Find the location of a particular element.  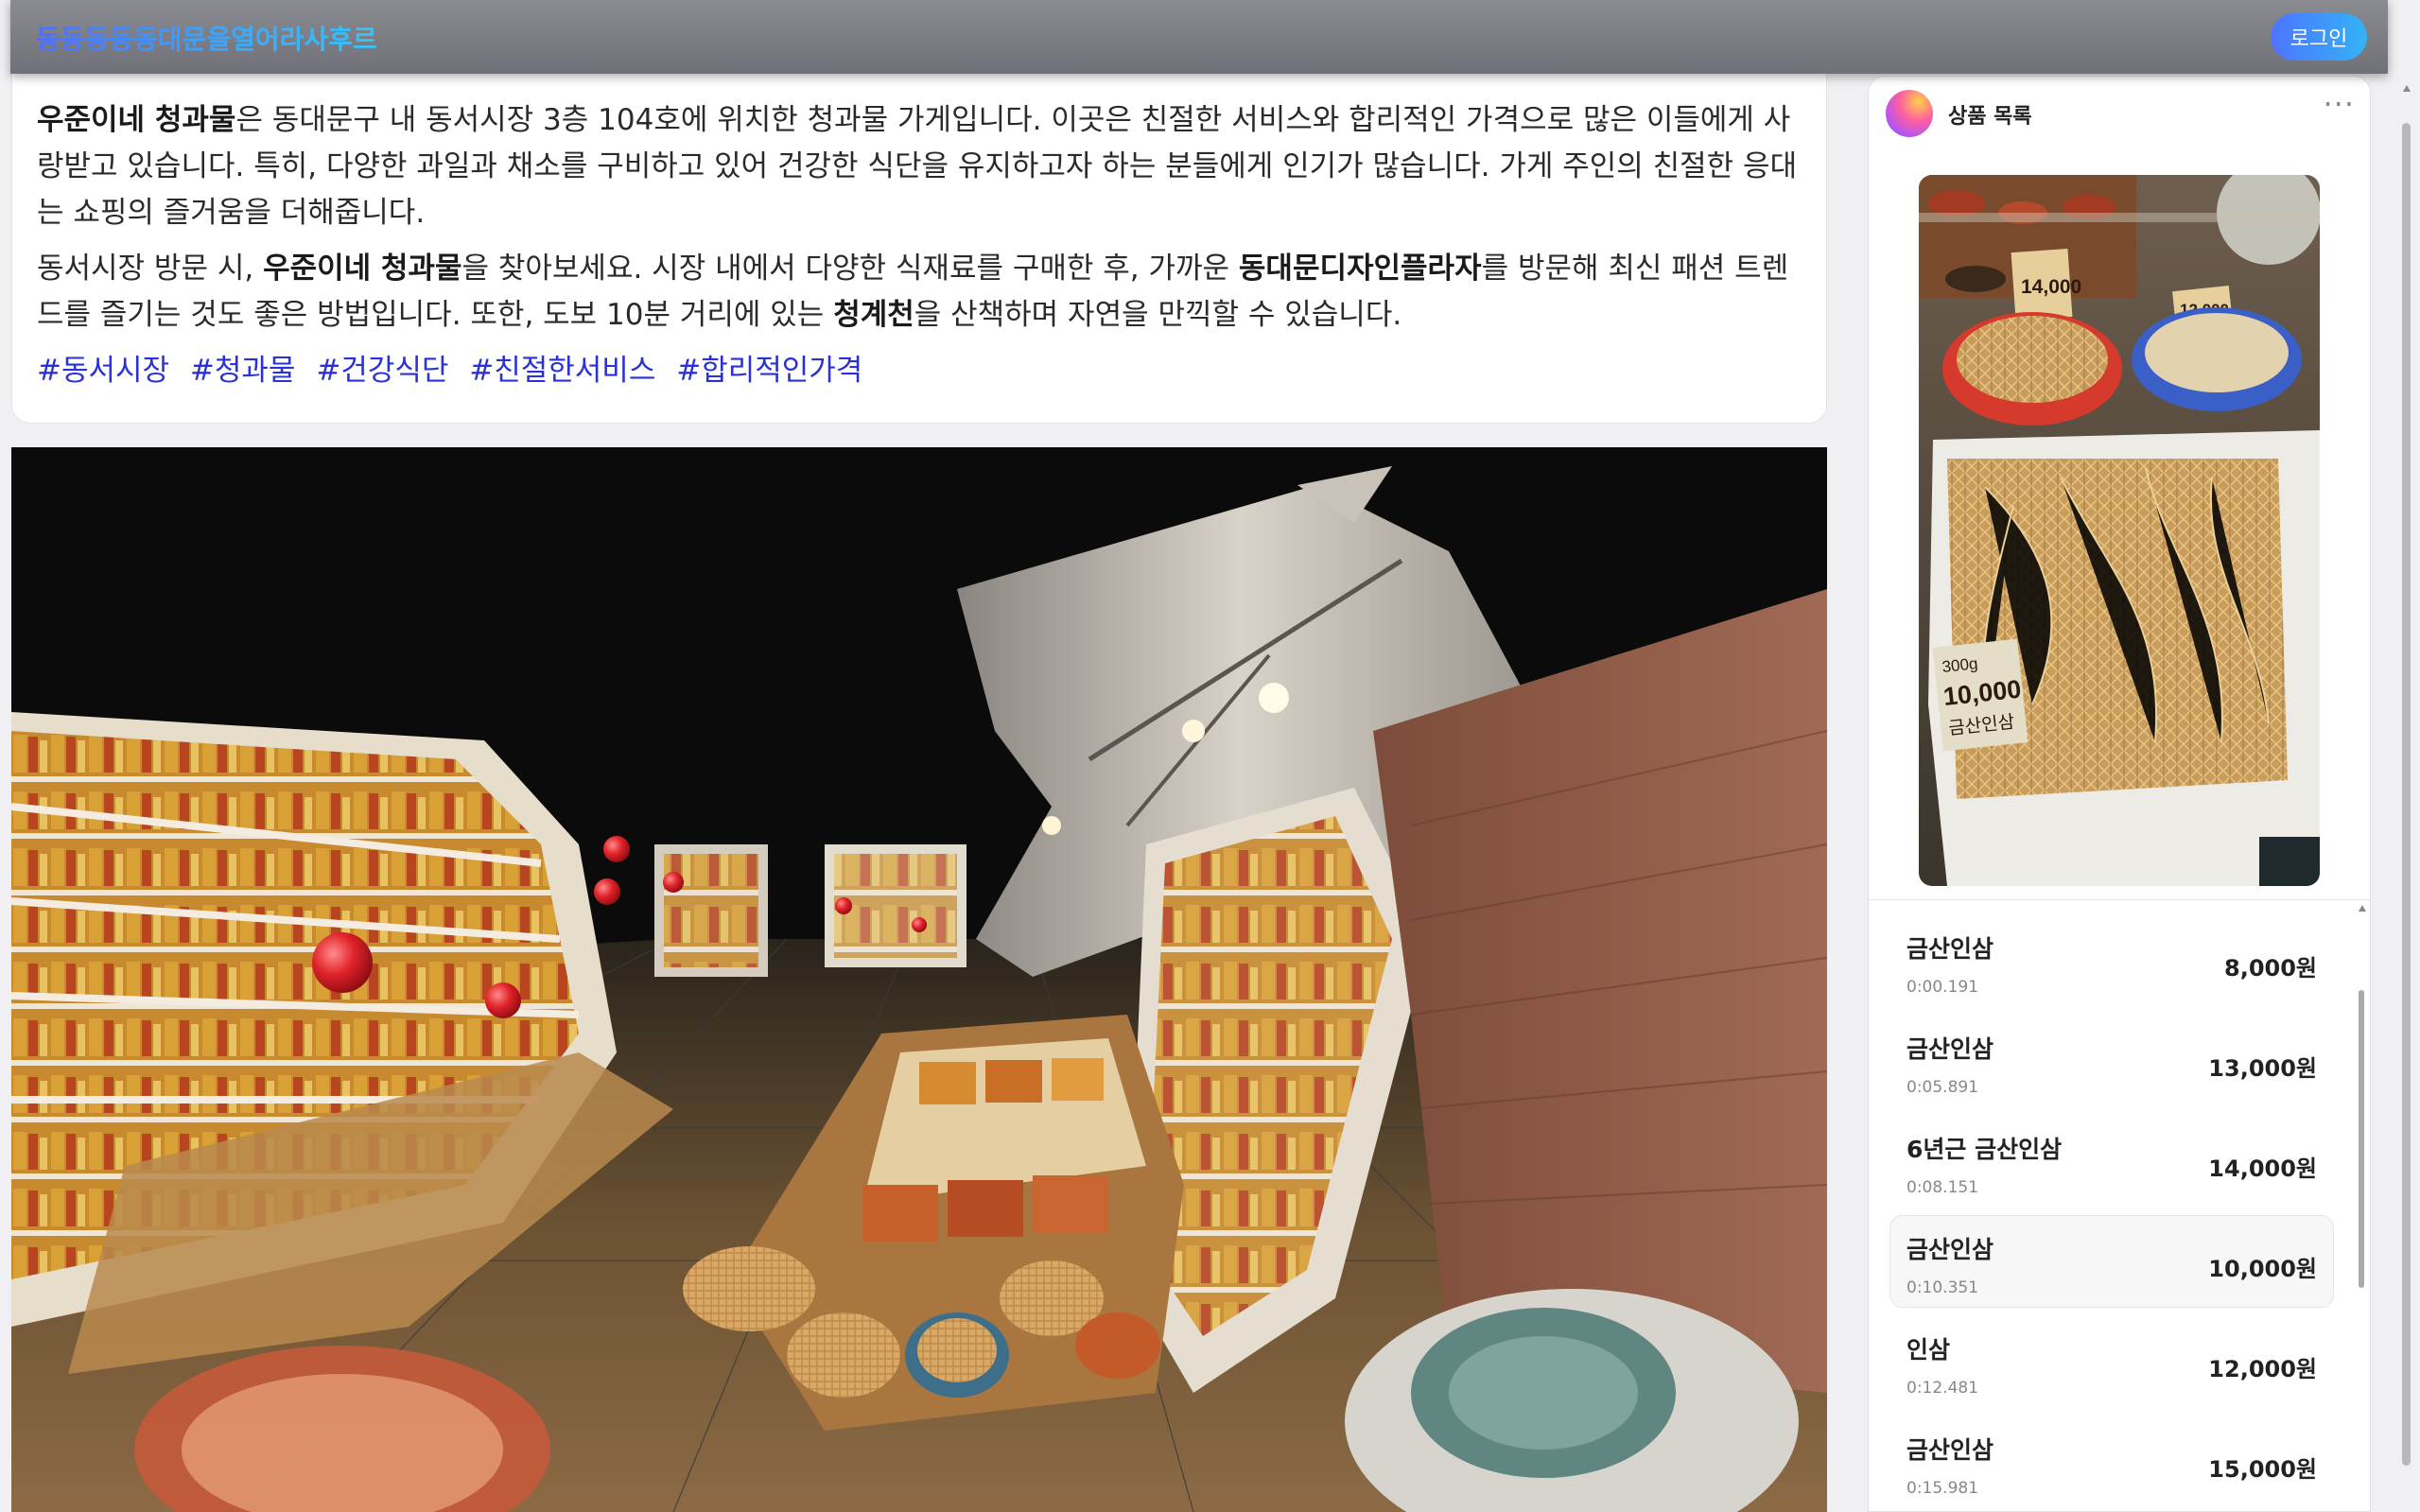

divider is located at coordinates (2119, 899).